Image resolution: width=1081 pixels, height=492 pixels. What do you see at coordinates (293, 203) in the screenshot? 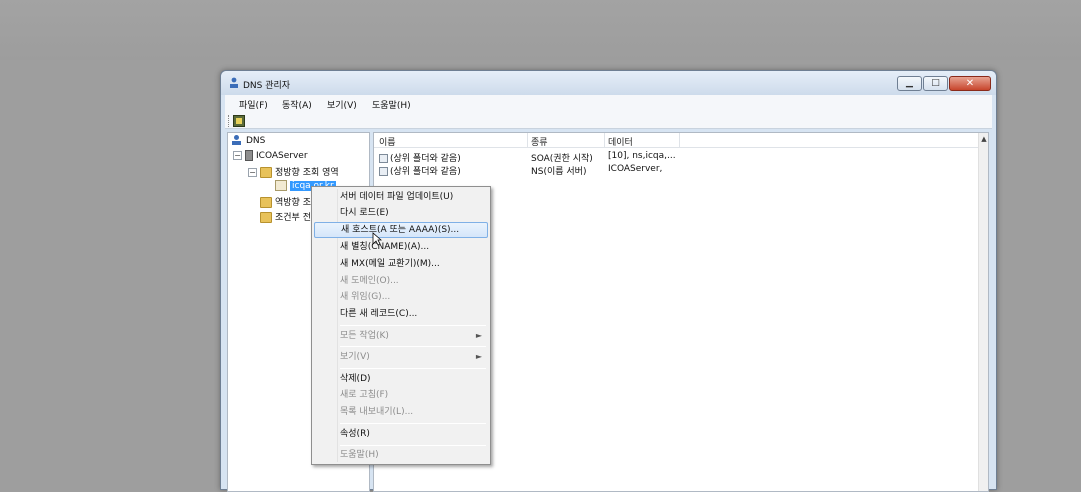
I see `tree-label-reverse-zones: 역방향 조` at bounding box center [293, 203].